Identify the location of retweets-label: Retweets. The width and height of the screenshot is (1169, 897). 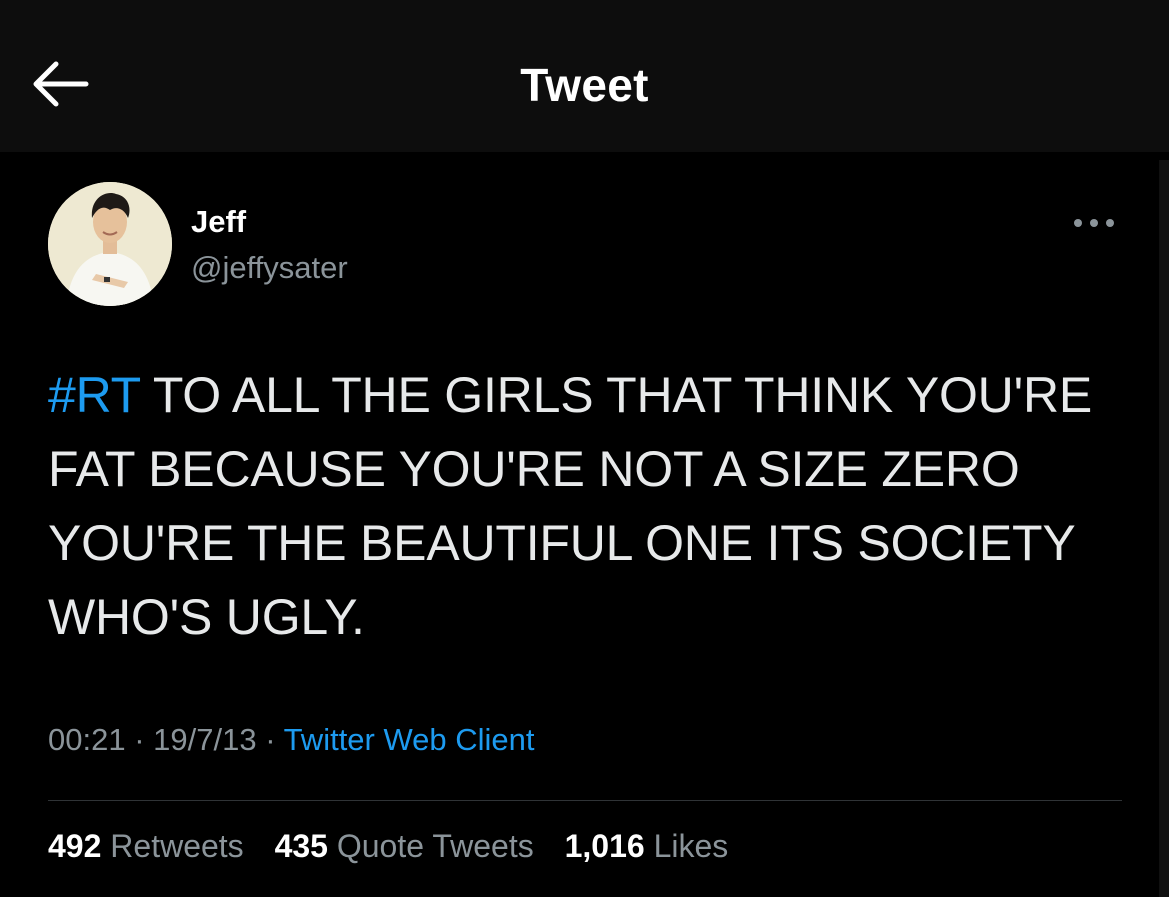
(177, 846).